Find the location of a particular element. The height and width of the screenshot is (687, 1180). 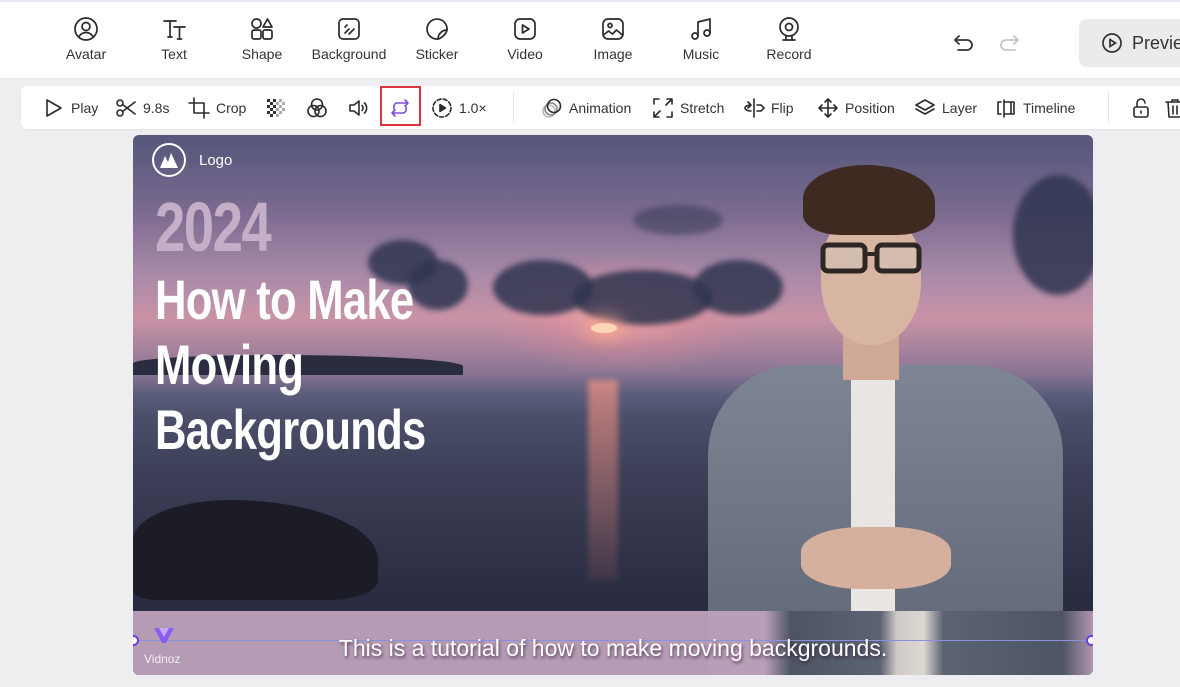

speed-icon is located at coordinates (442, 107).